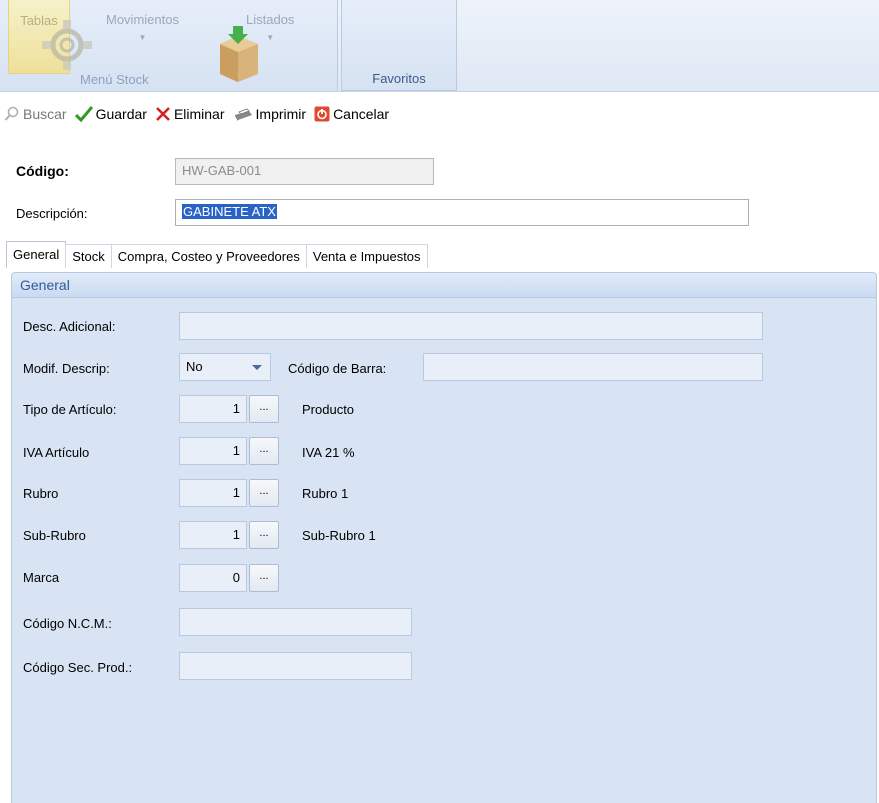 The image size is (879, 803). Describe the element at coordinates (257, 367) in the screenshot. I see `chevron-down-icon` at that location.